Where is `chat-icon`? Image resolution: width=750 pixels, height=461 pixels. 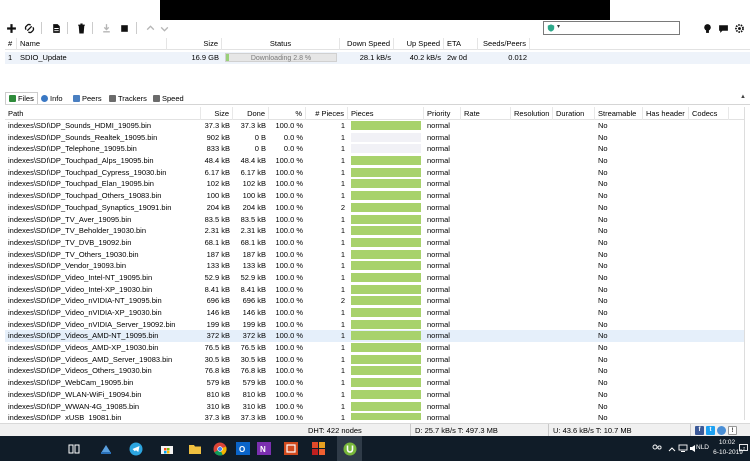
chat-icon is located at coordinates (723, 28).